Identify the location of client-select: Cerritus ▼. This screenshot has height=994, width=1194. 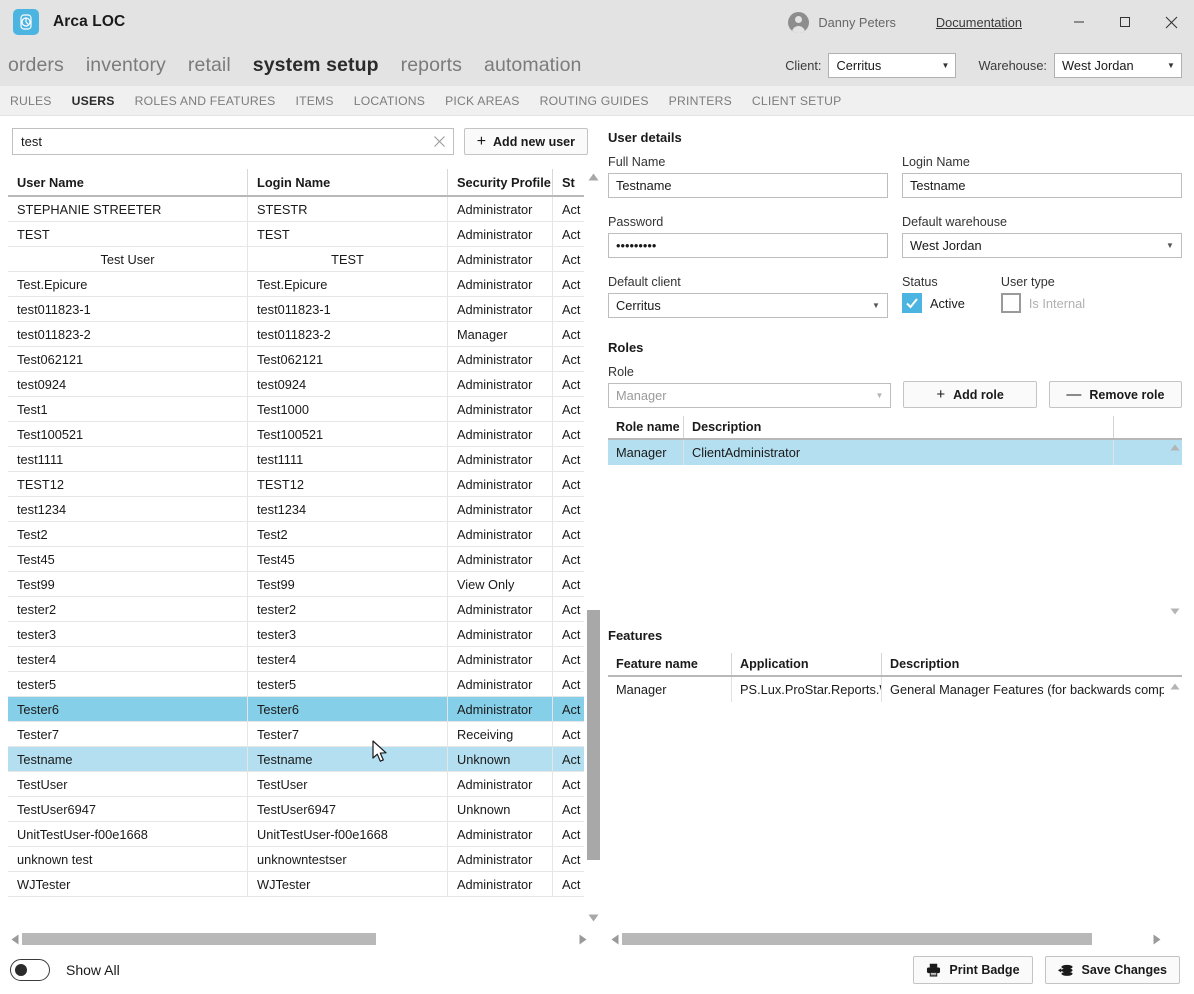
(892, 65).